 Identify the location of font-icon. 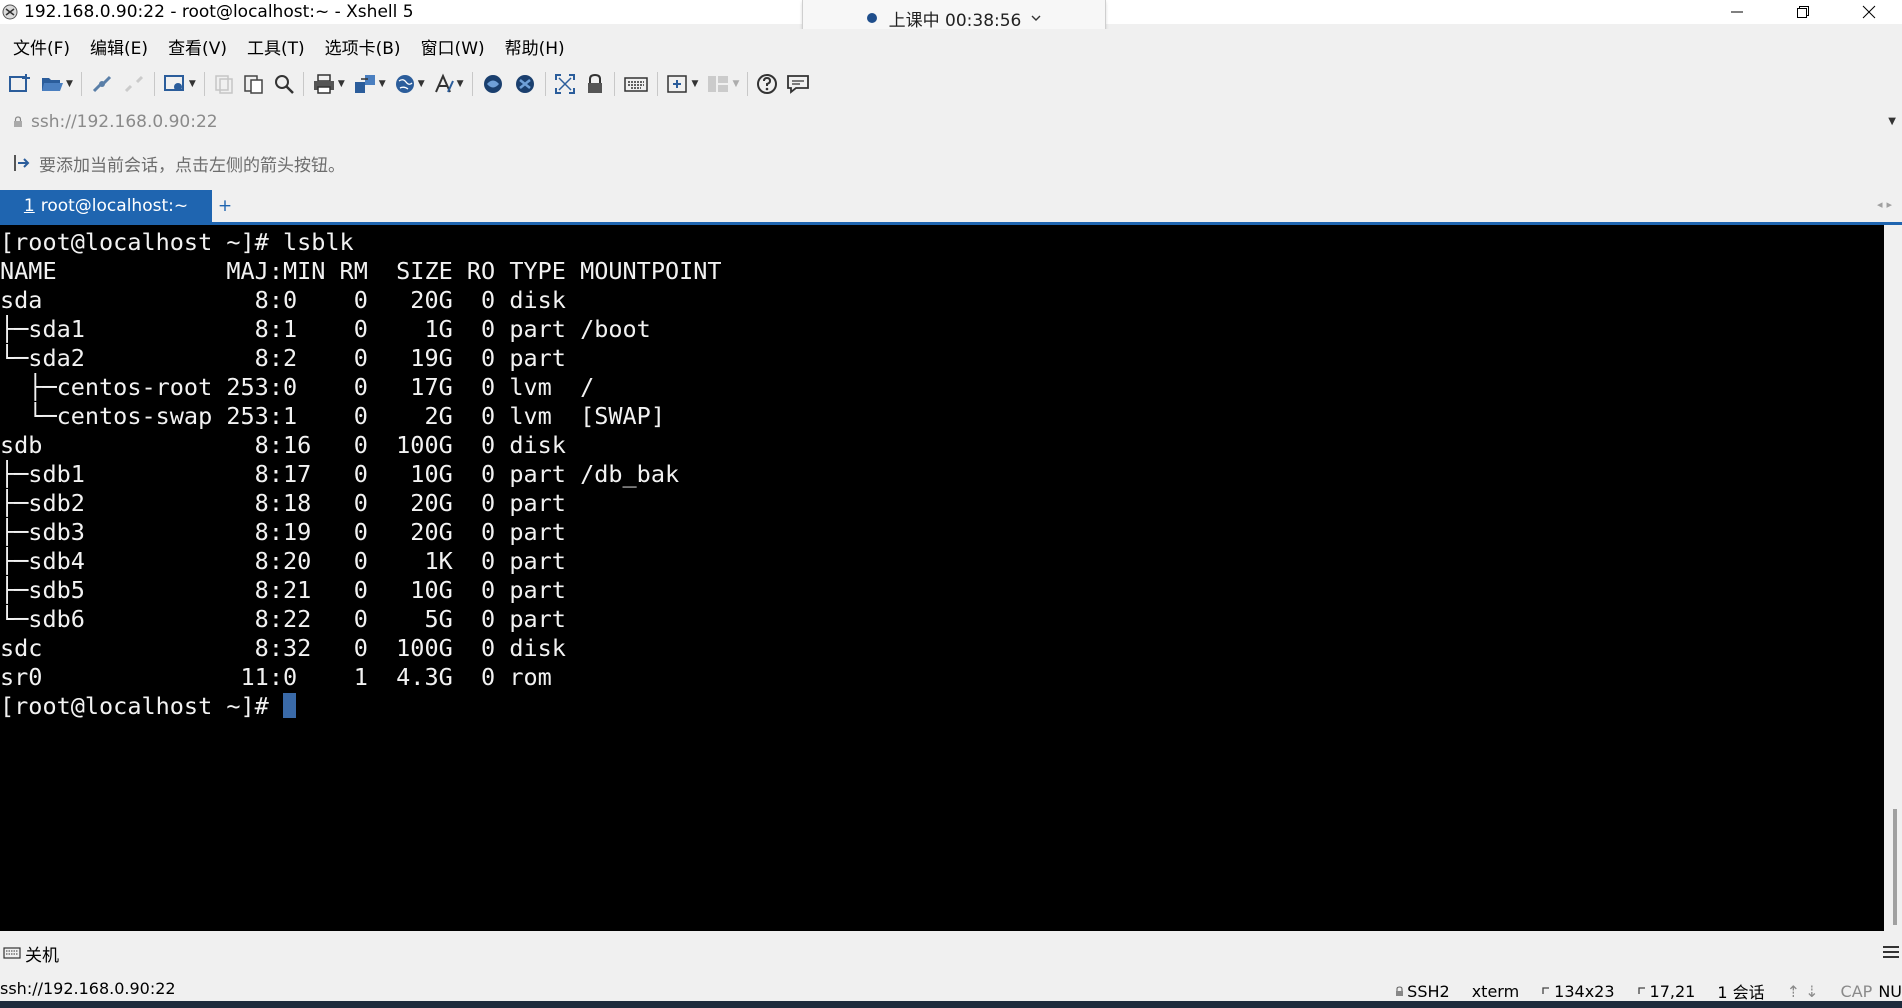
(444, 83).